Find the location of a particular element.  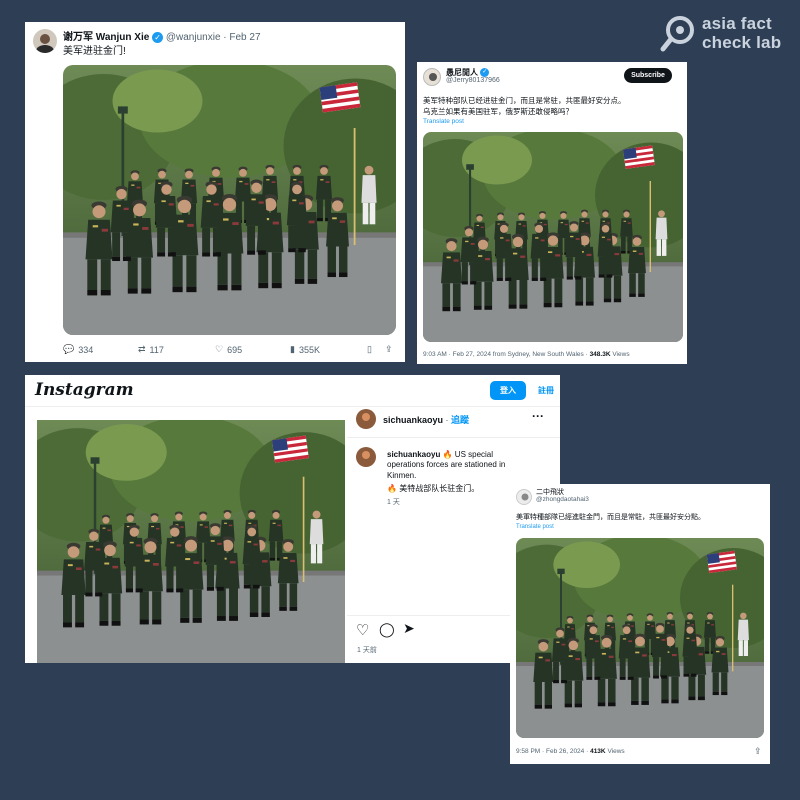

tweet-text-line1: 美军特种部队已经进驻金门，而且是常驻，共匪最好安分点。 is located at coordinates (524, 100).